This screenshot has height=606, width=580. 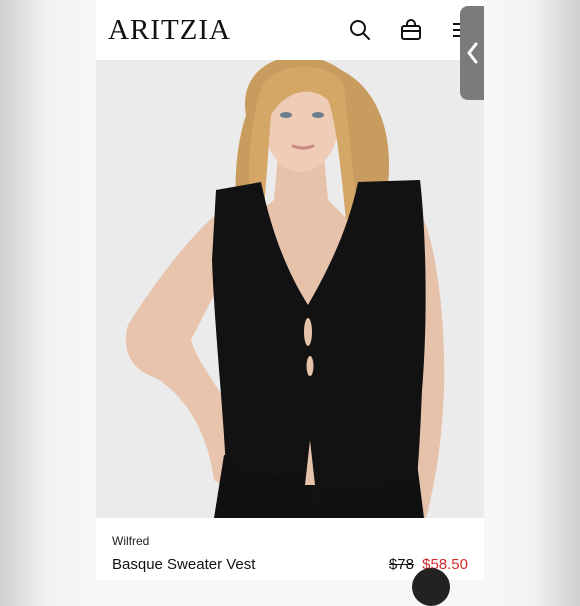 I want to click on chevron-left-icon, so click(x=472, y=53).